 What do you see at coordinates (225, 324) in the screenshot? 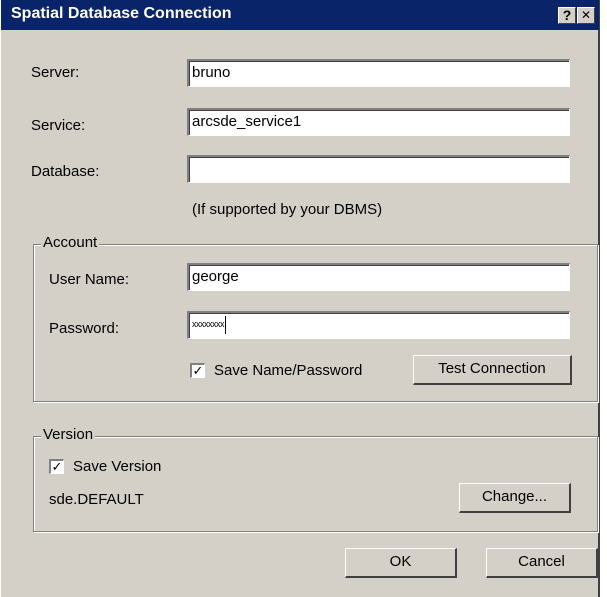
I see `text-caret` at bounding box center [225, 324].